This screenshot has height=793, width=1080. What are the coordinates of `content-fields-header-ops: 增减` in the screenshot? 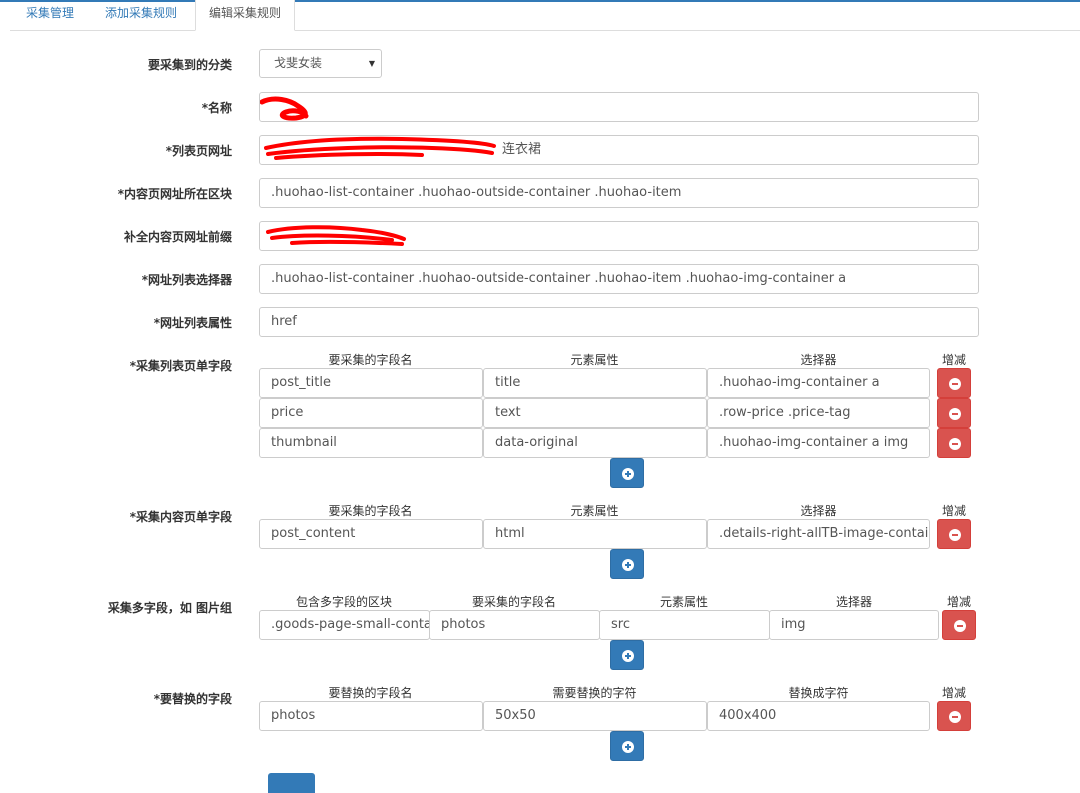 It's located at (953, 511).